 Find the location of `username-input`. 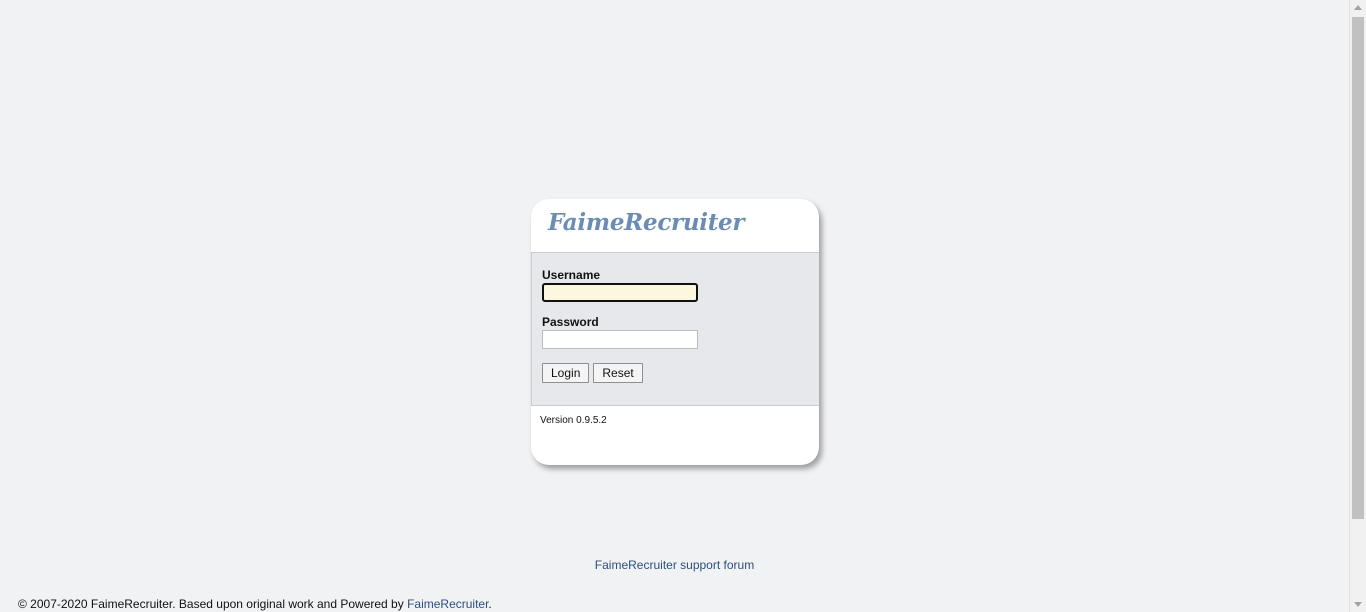

username-input is located at coordinates (620, 292).